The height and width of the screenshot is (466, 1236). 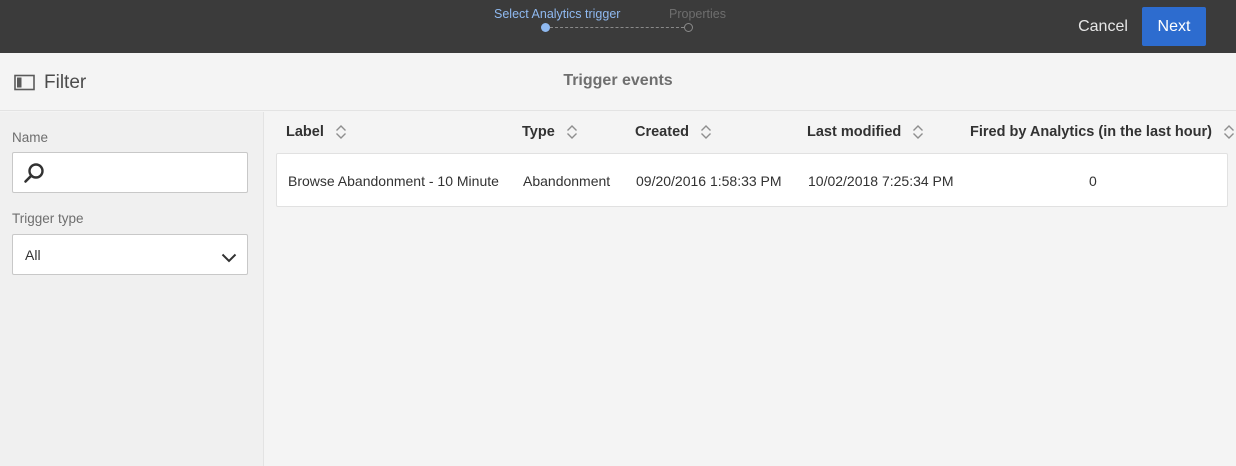 What do you see at coordinates (545, 27) in the screenshot?
I see `step-indicator-active` at bounding box center [545, 27].